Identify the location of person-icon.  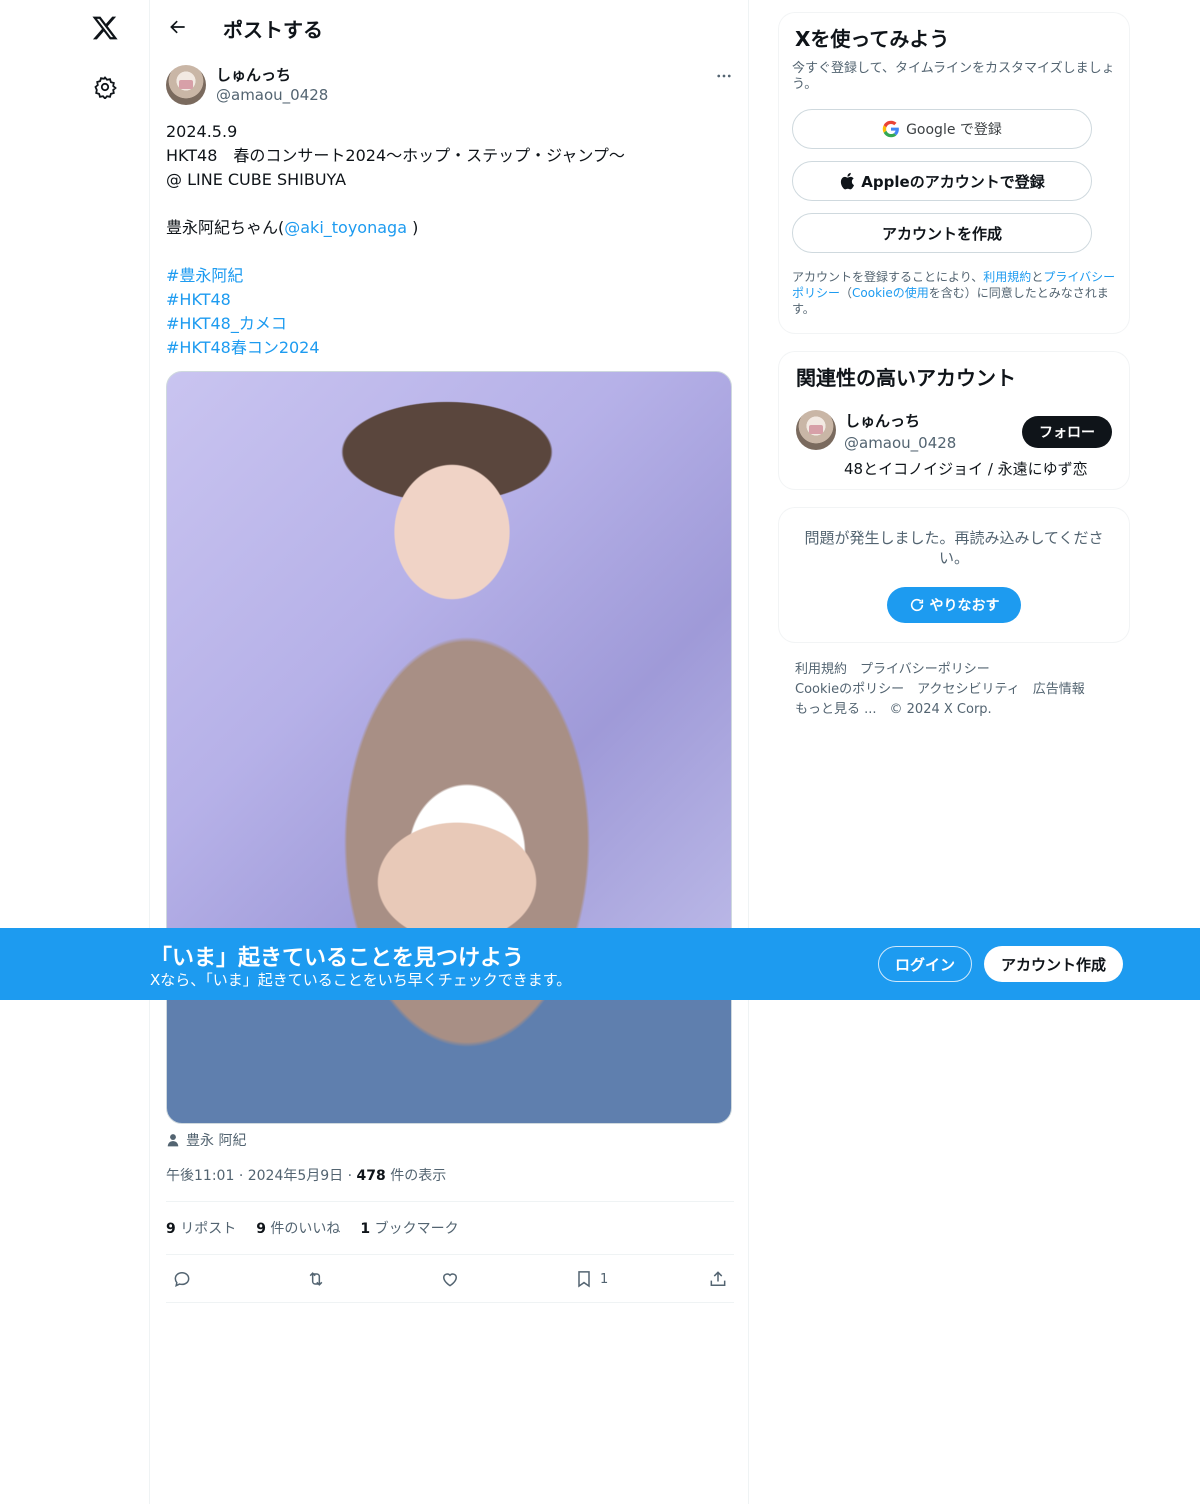
(173, 1140).